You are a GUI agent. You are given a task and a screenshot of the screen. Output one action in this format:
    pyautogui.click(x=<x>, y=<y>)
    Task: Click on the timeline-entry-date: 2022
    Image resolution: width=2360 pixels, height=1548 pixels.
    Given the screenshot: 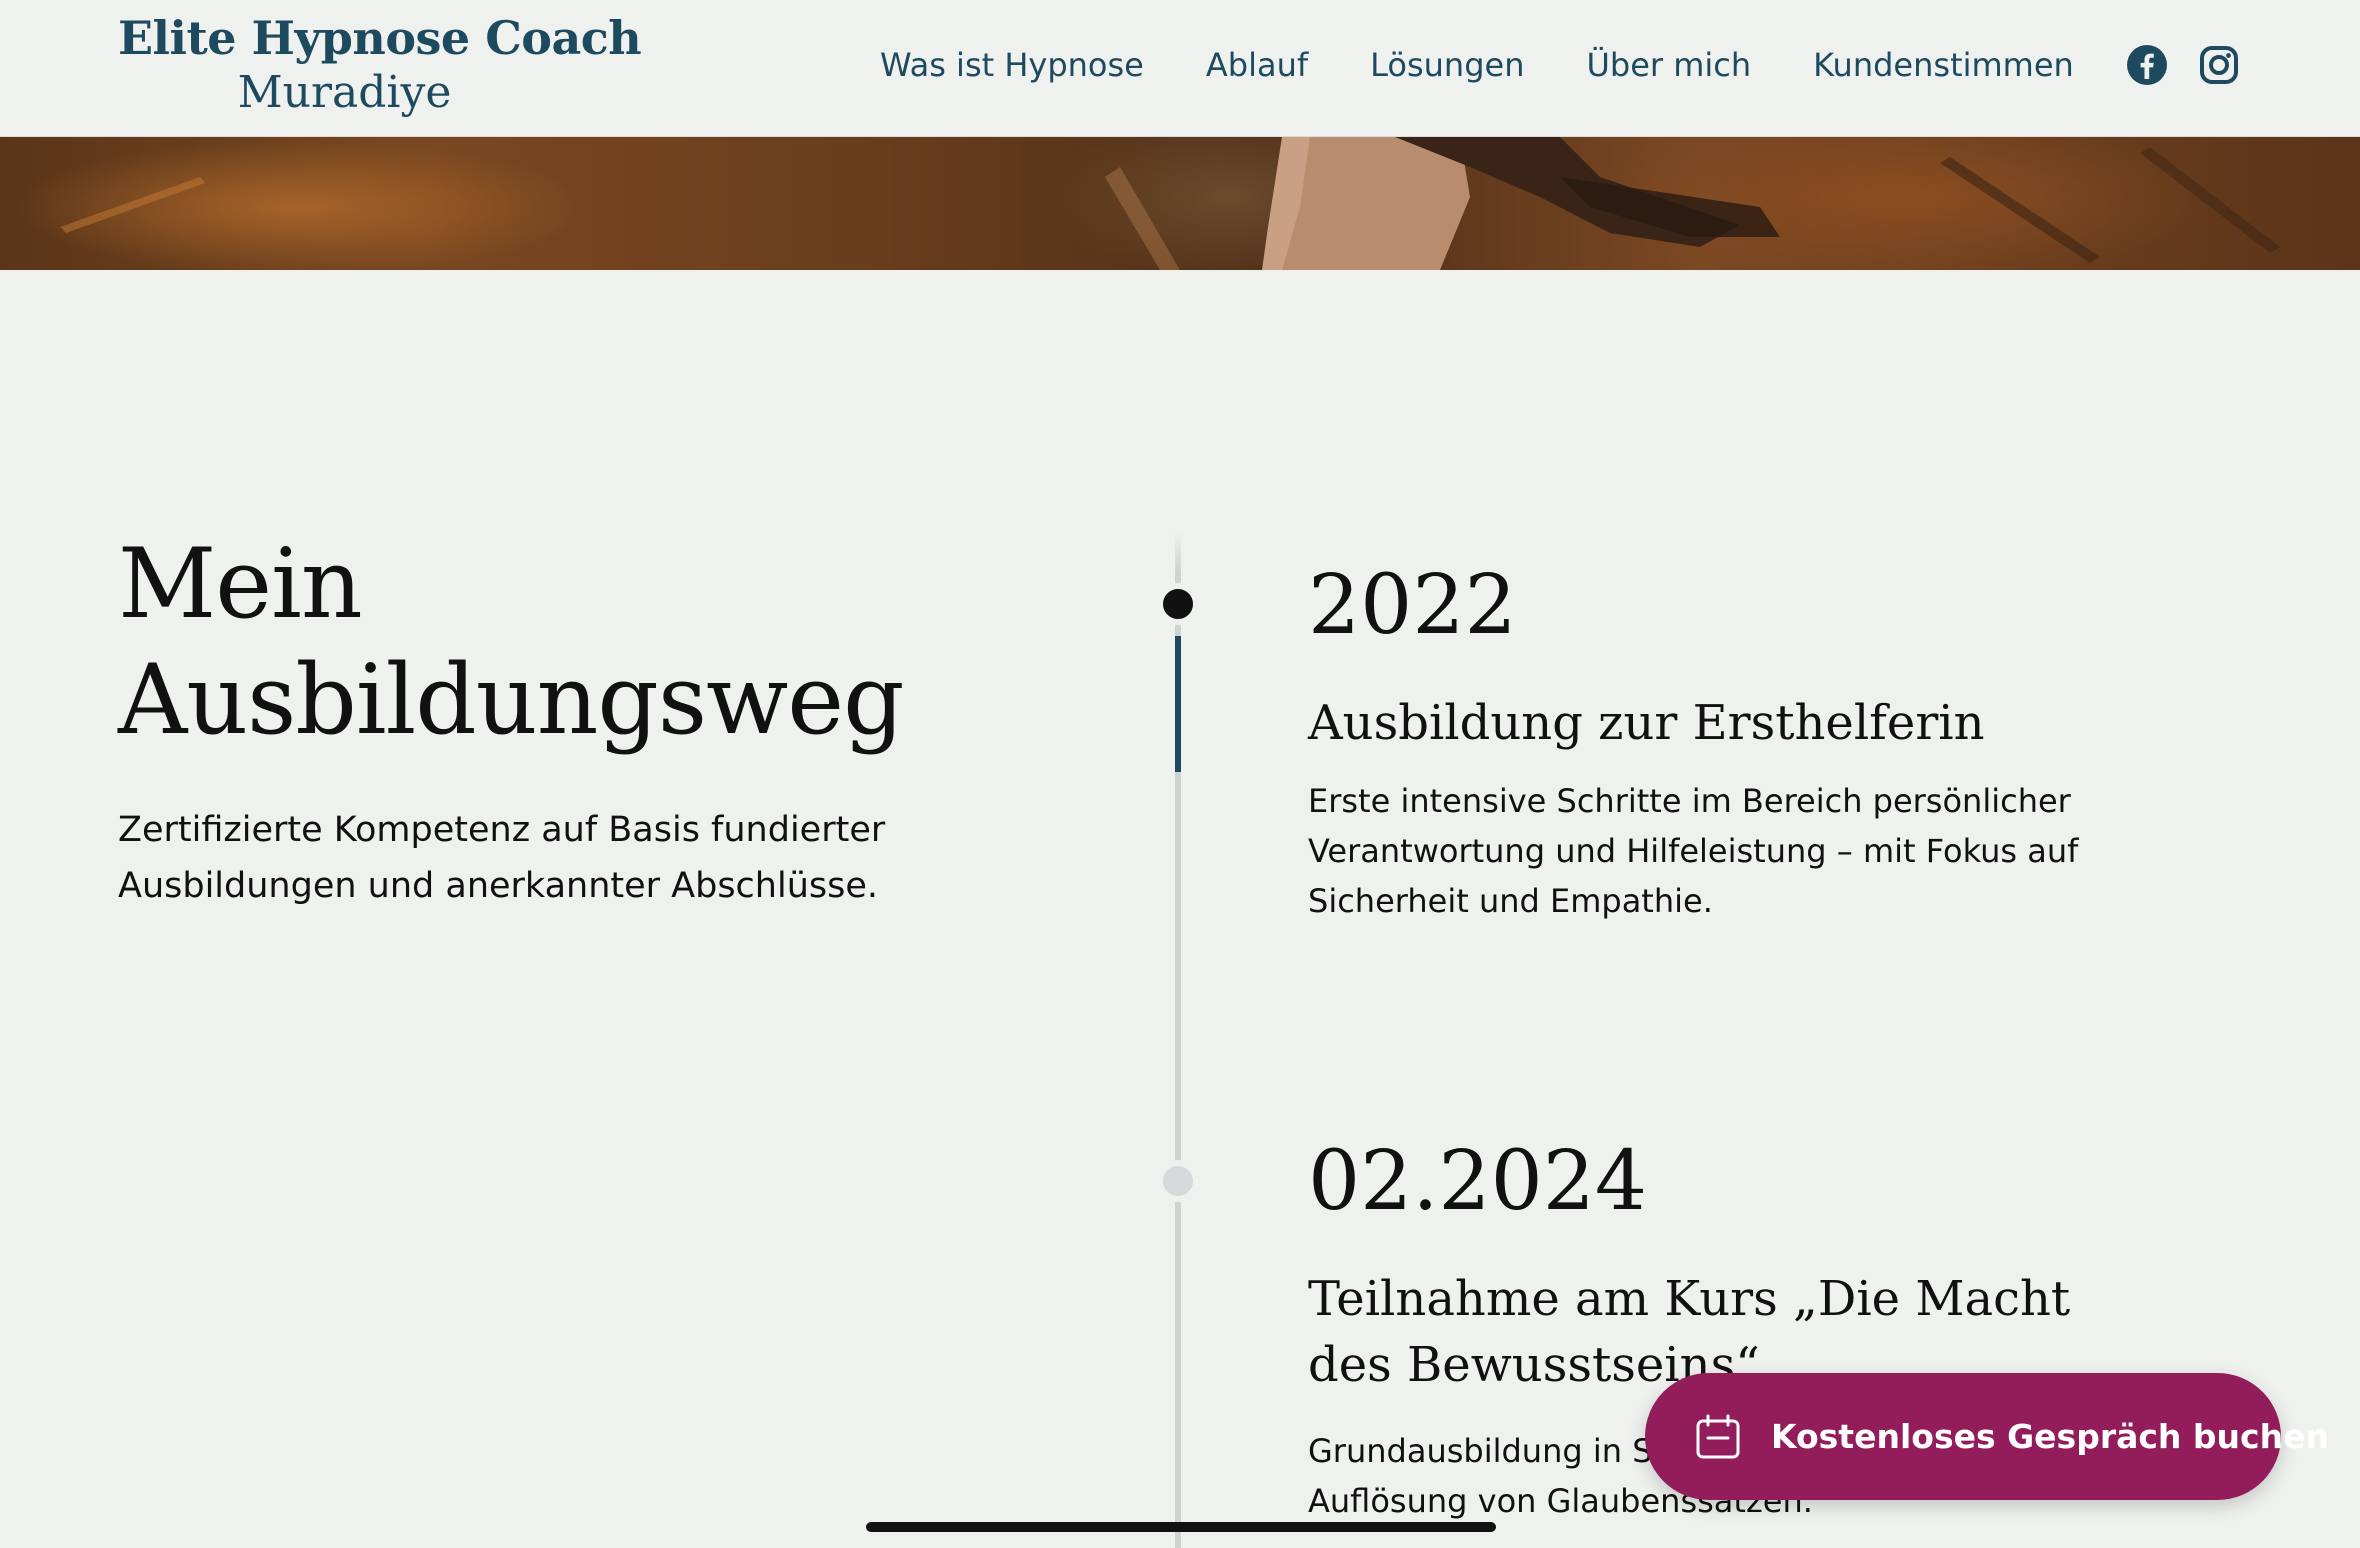 What is the action you would take?
    pyautogui.click(x=1412, y=605)
    